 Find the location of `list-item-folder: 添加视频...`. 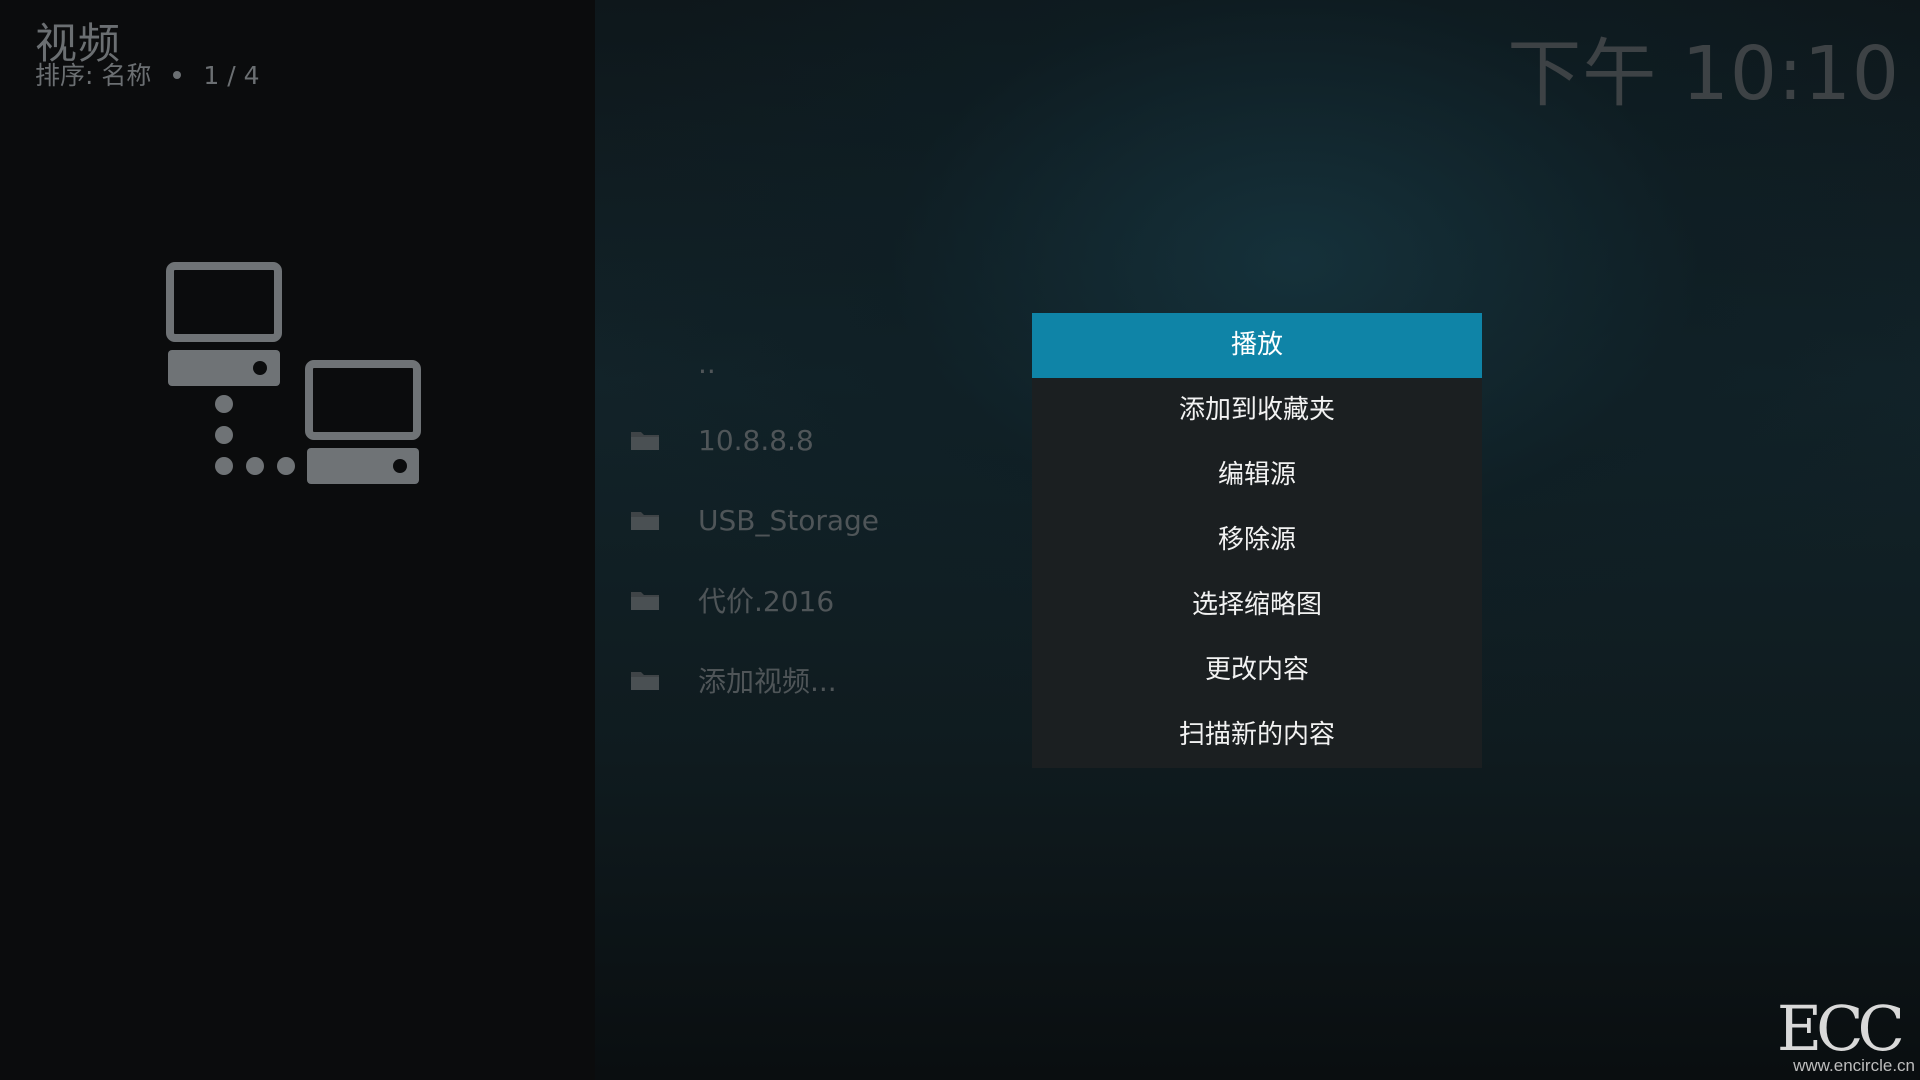

list-item-folder: 添加视频... is located at coordinates (820, 680).